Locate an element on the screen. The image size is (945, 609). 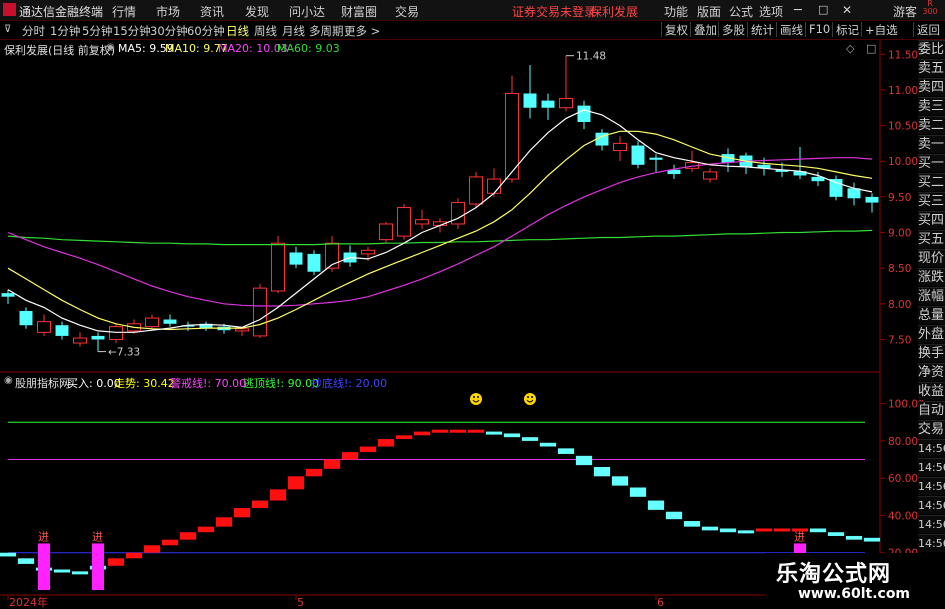
btn-draw: 画线 is located at coordinates (789, 29).